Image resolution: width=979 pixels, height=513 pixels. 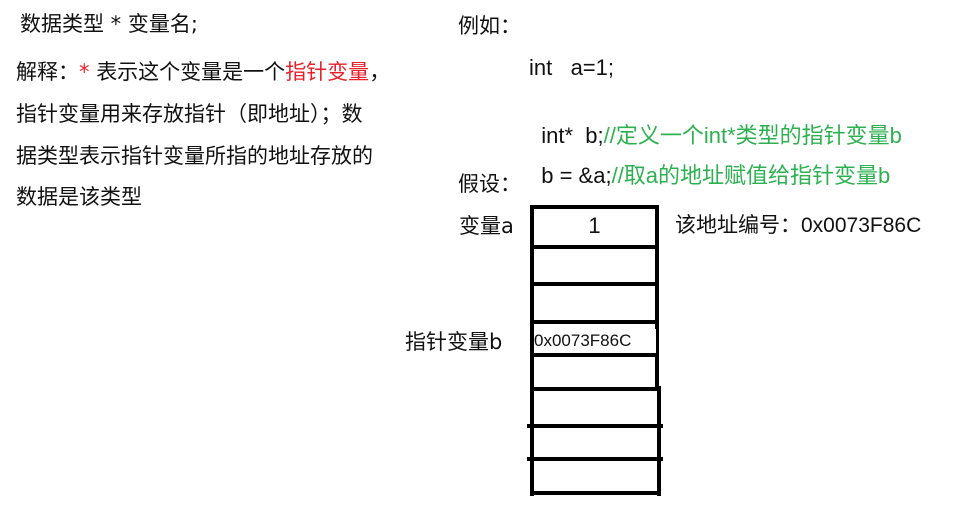 What do you see at coordinates (327, 72) in the screenshot?
I see `pointer-variable-highlight: 指针变量` at bounding box center [327, 72].